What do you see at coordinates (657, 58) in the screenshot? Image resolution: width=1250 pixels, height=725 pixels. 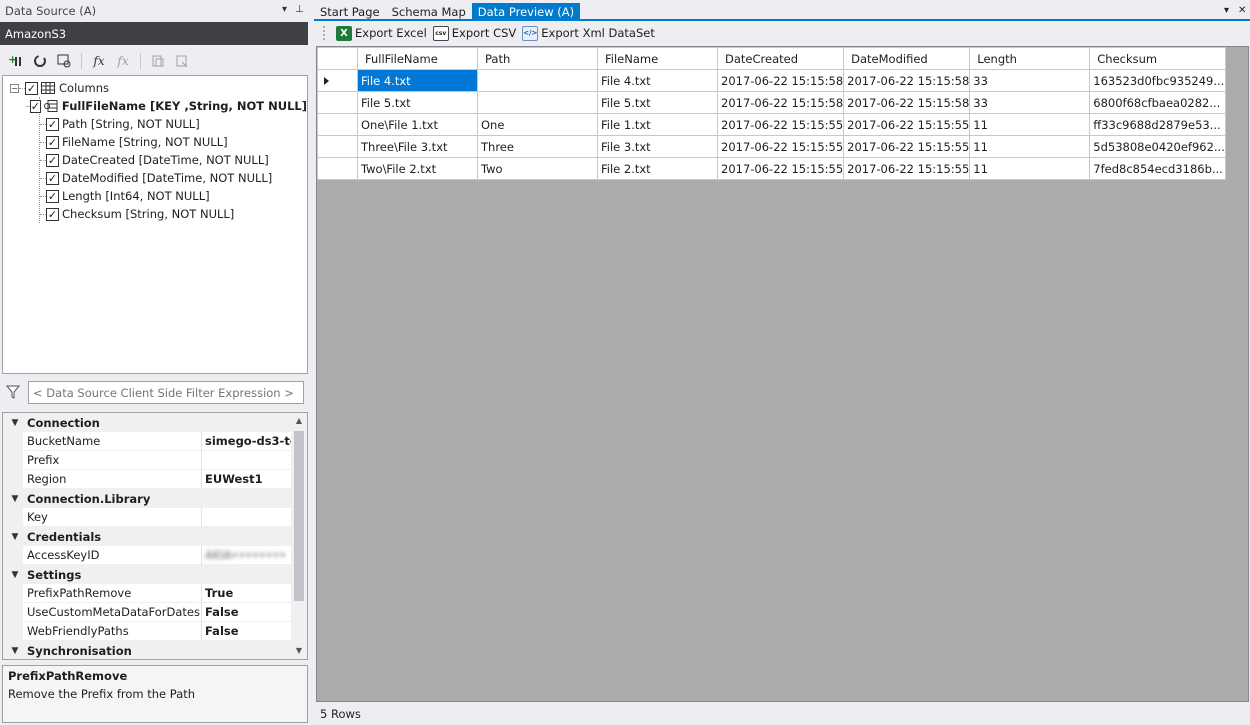 I see `column-header: FileName` at bounding box center [657, 58].